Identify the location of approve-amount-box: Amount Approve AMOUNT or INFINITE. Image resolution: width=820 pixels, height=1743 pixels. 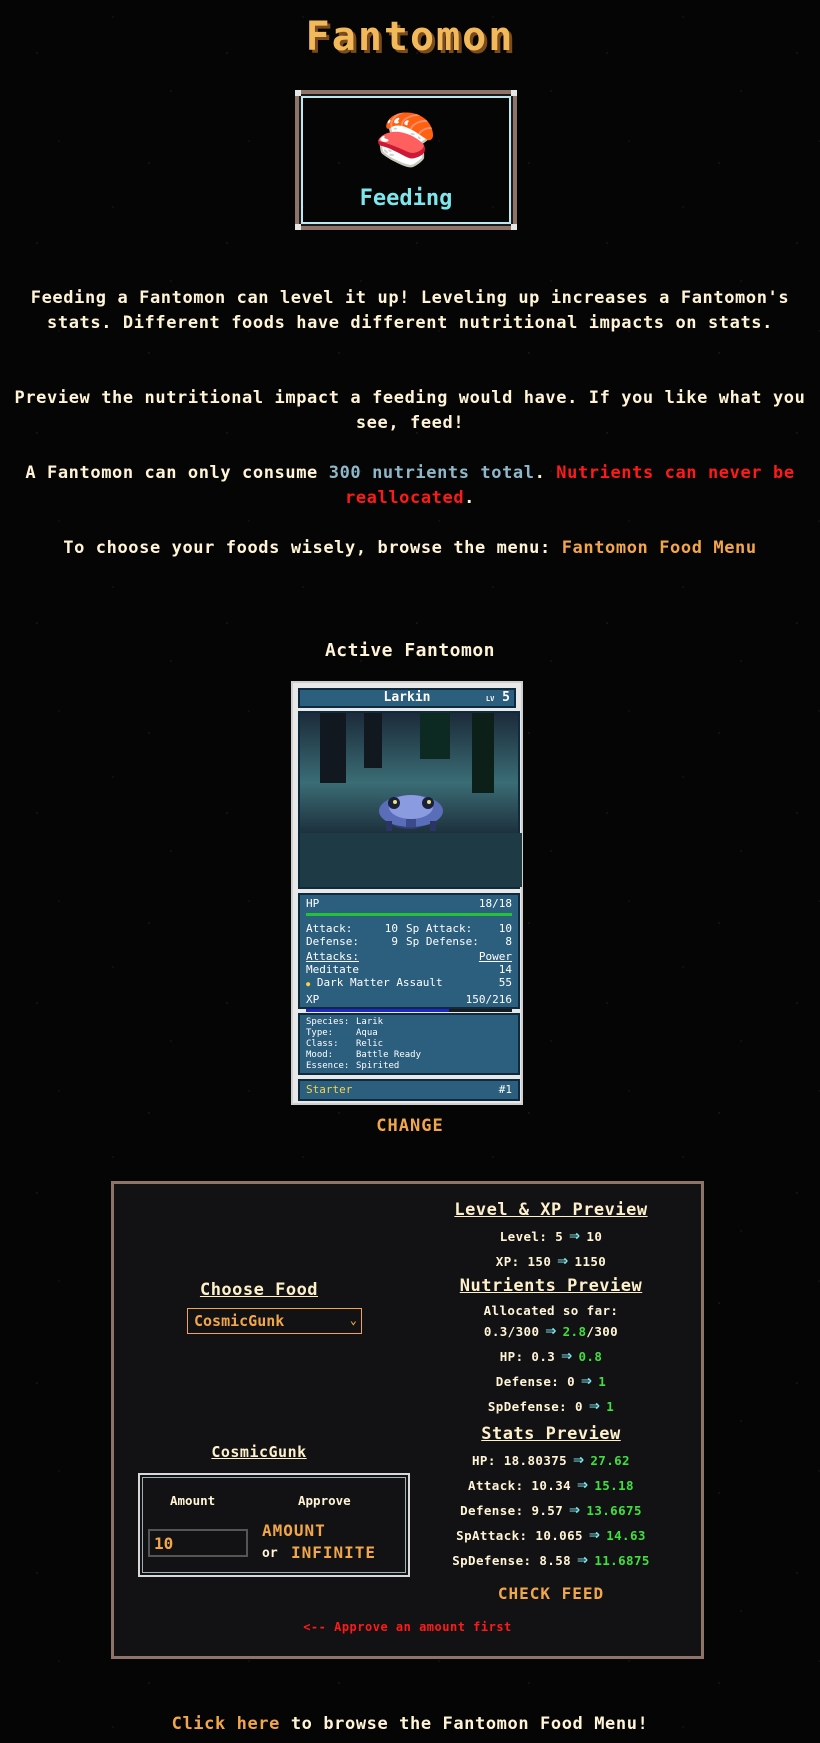
(274, 1525).